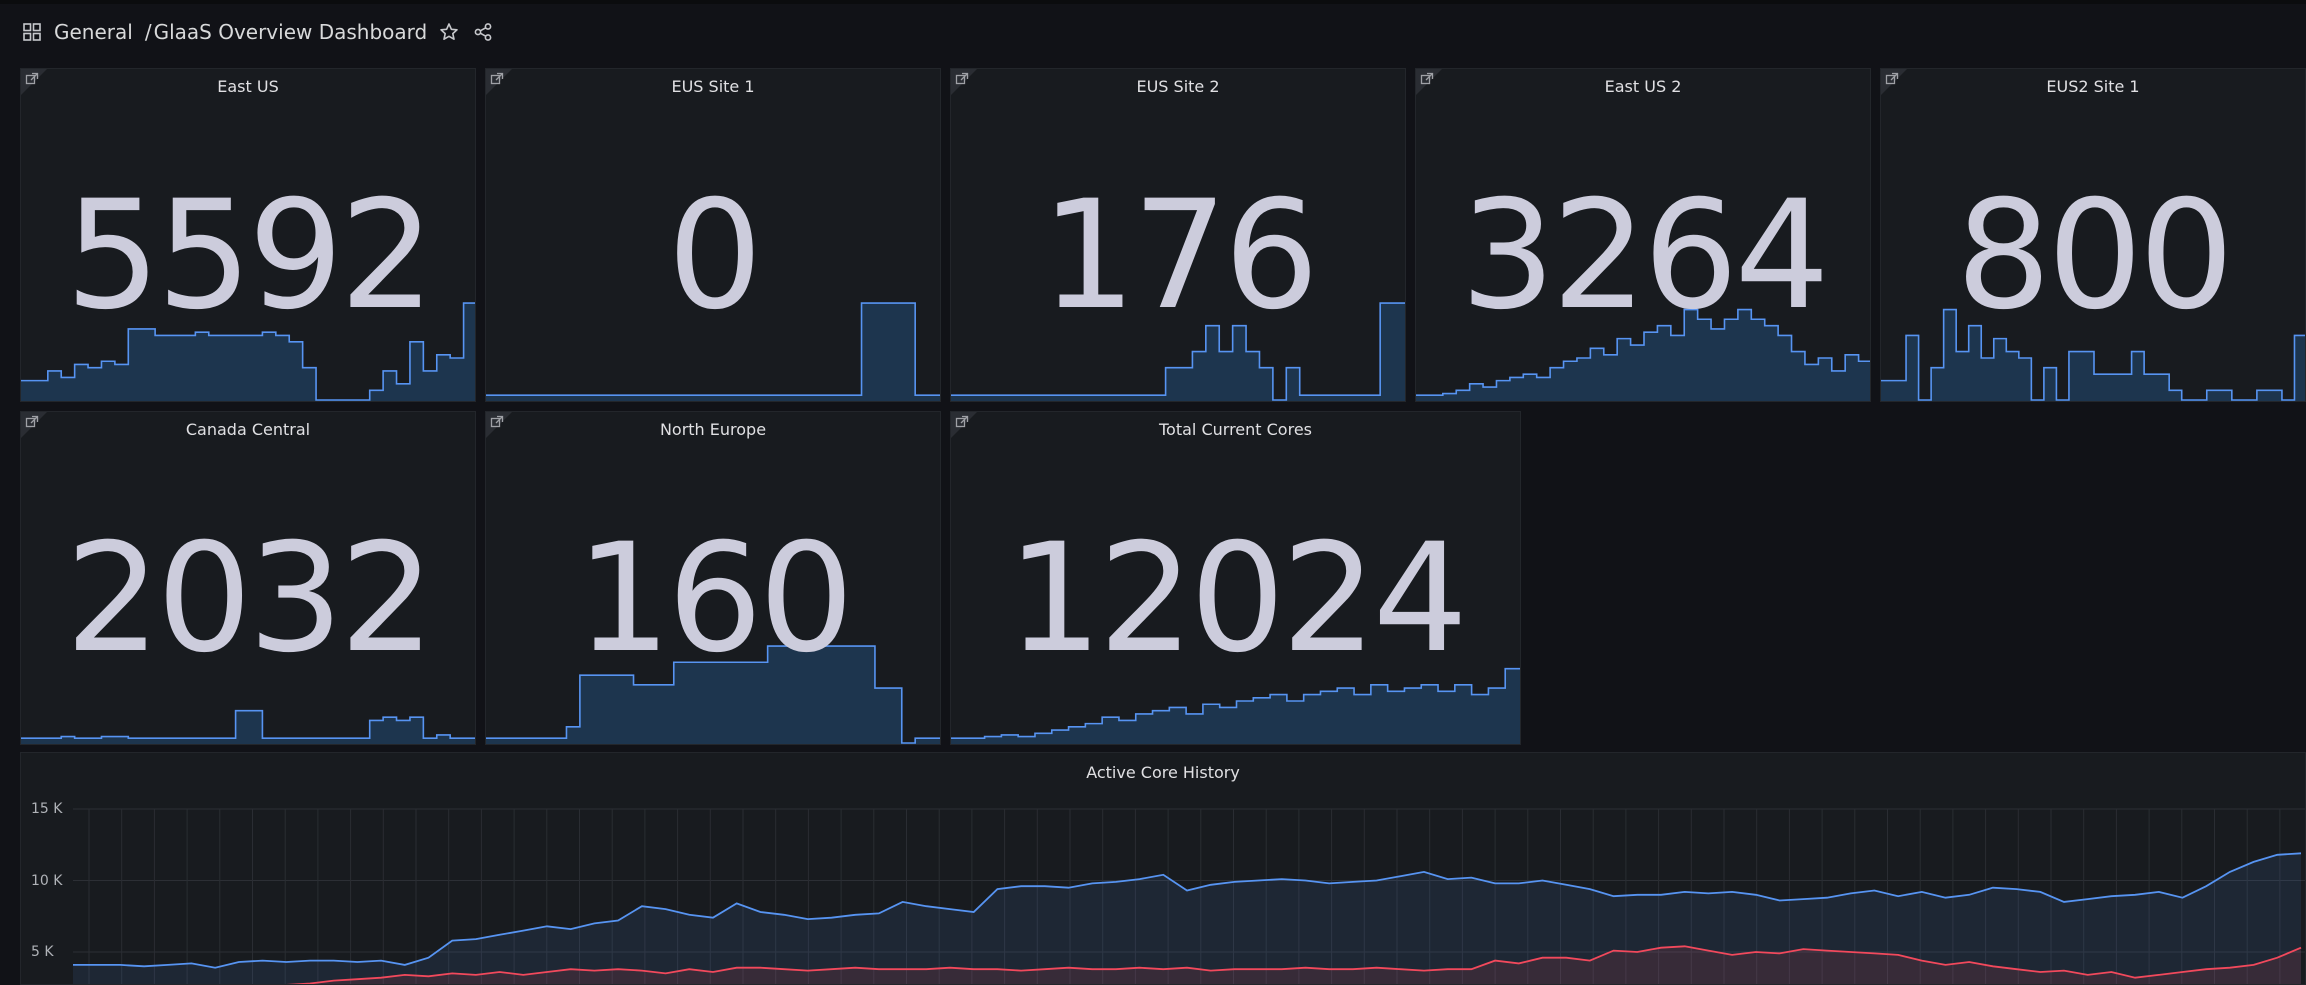 The height and width of the screenshot is (985, 2306). I want to click on panel-title: EUS Site 2, so click(1178, 86).